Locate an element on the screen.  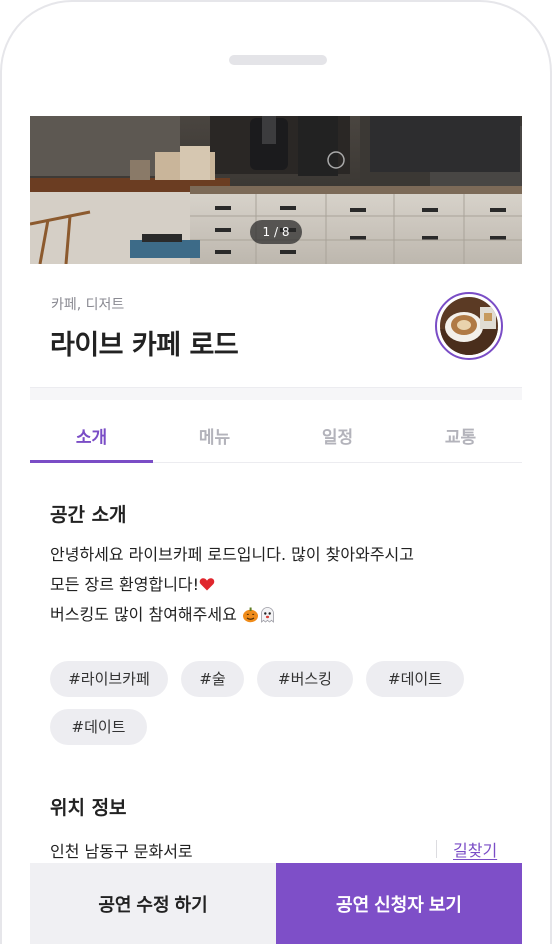
intro-line-3: 버스킹도 많이 참여해주세요 is located at coordinates (232, 615).